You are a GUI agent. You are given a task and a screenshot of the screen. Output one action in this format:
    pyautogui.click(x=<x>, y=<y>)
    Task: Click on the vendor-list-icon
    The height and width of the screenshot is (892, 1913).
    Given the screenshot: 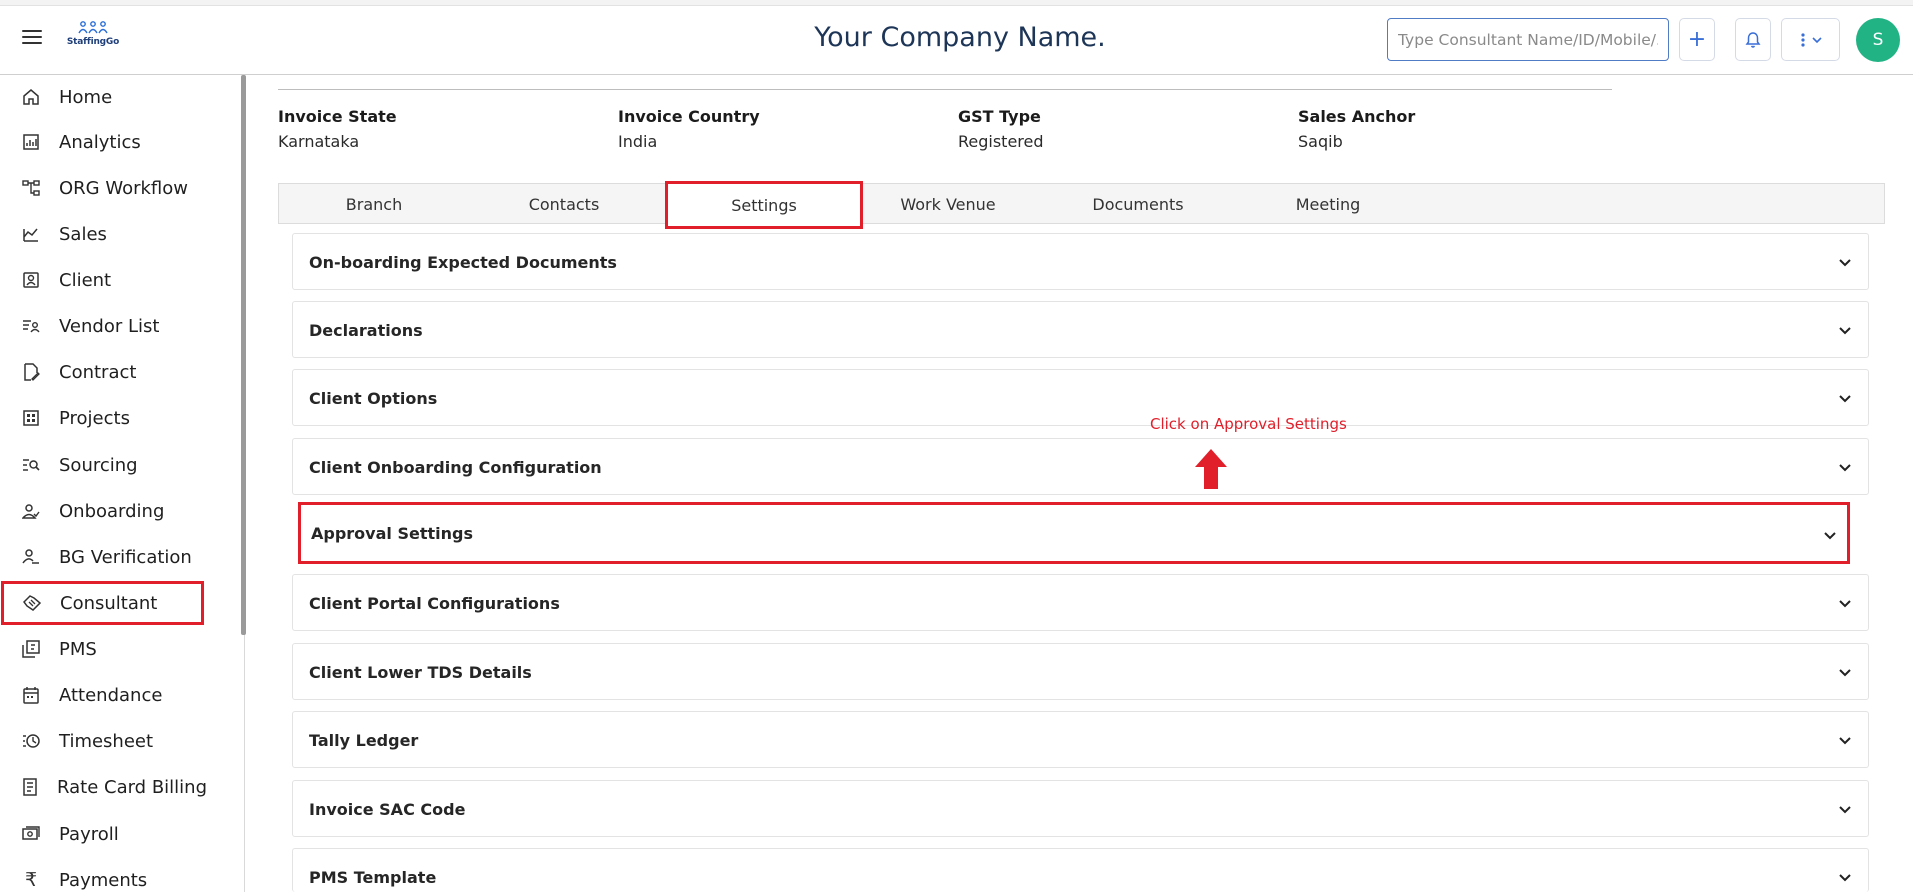 What is the action you would take?
    pyautogui.click(x=31, y=326)
    